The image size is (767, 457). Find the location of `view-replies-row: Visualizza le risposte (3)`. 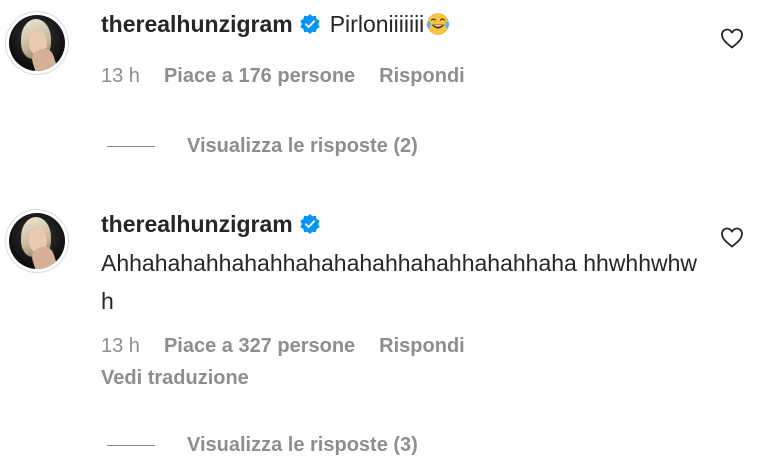

view-replies-row: Visualizza le risposte (3) is located at coordinates (262, 445).